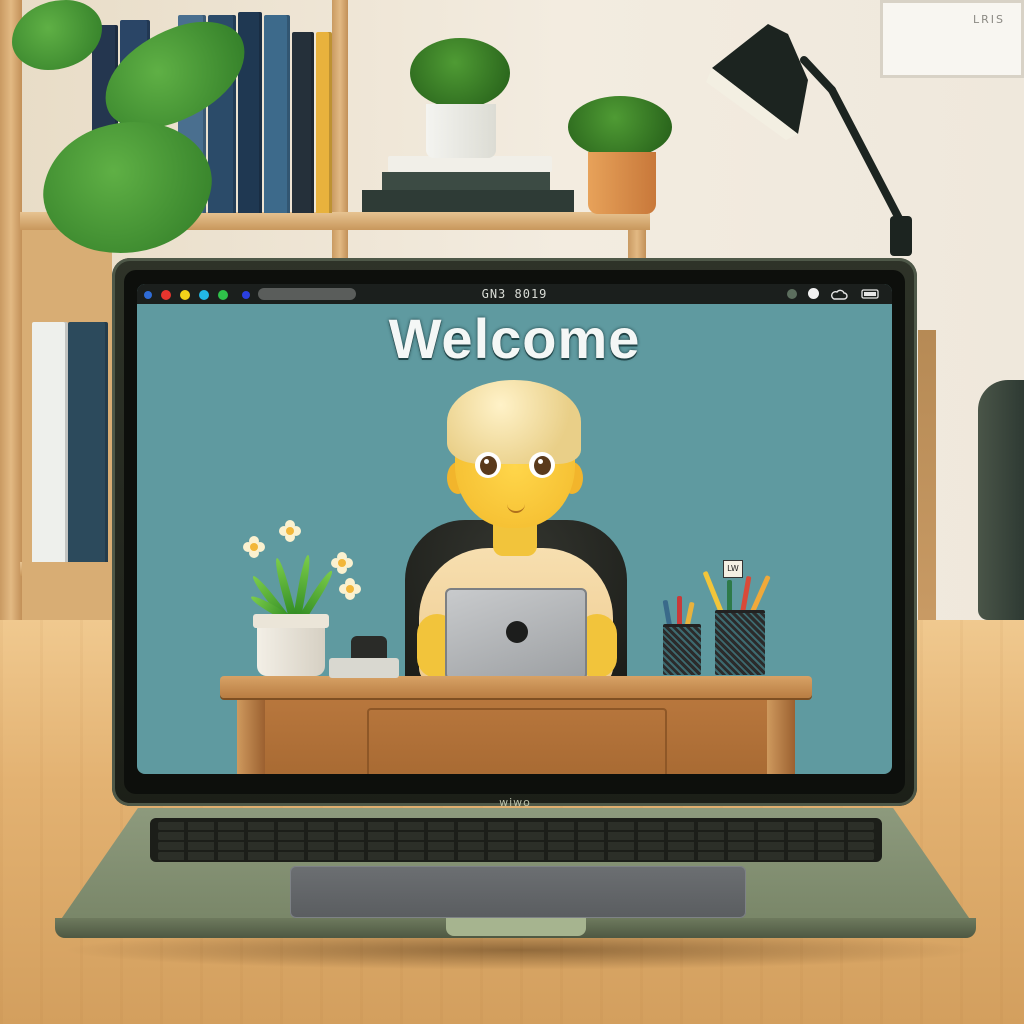 Image resolution: width=1024 pixels, height=1024 pixels. What do you see at coordinates (516, 840) in the screenshot?
I see `keyboard` at bounding box center [516, 840].